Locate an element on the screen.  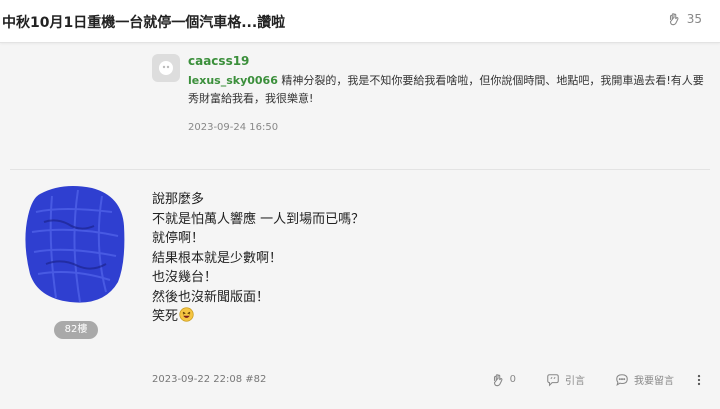
thread-clap-button: 35 is located at coordinates (684, 19).